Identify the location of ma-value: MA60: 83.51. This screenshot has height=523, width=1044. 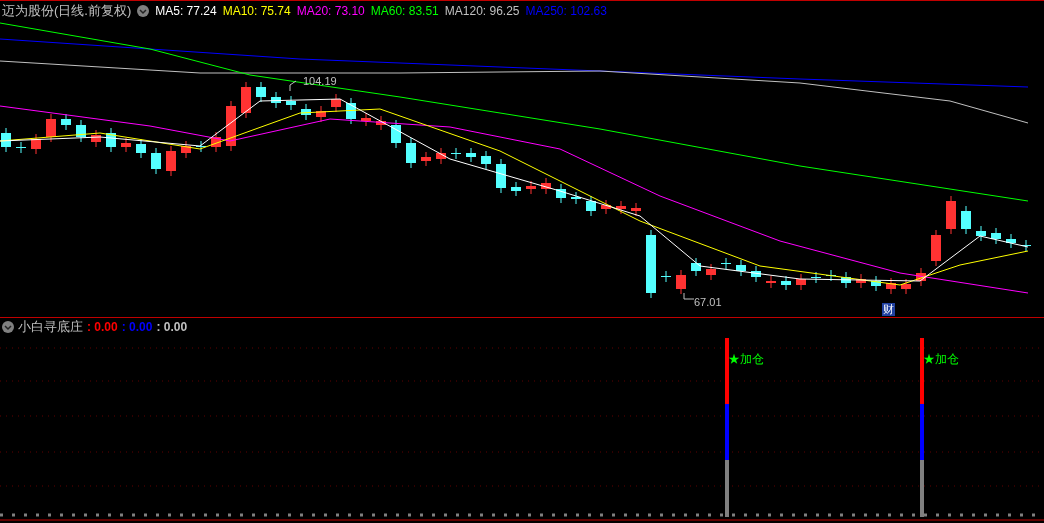
(404, 11).